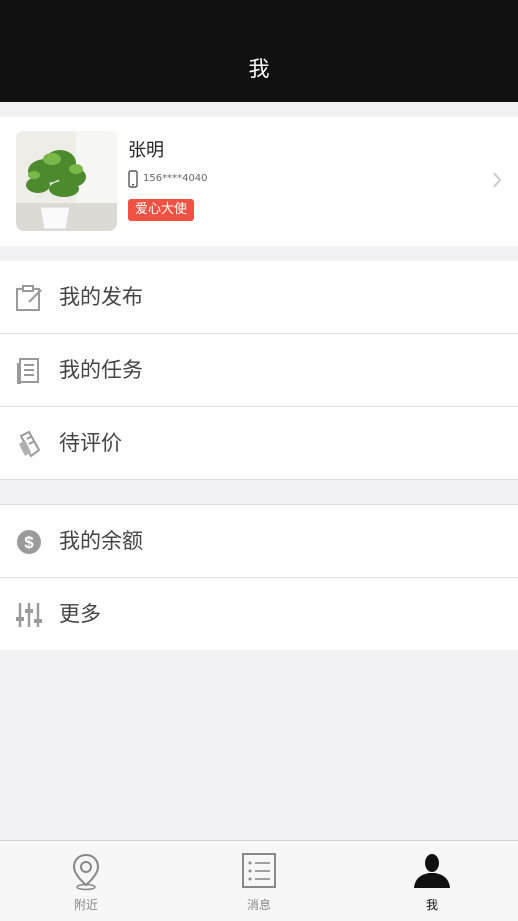  I want to click on tab-messages: 消息, so click(259, 881).